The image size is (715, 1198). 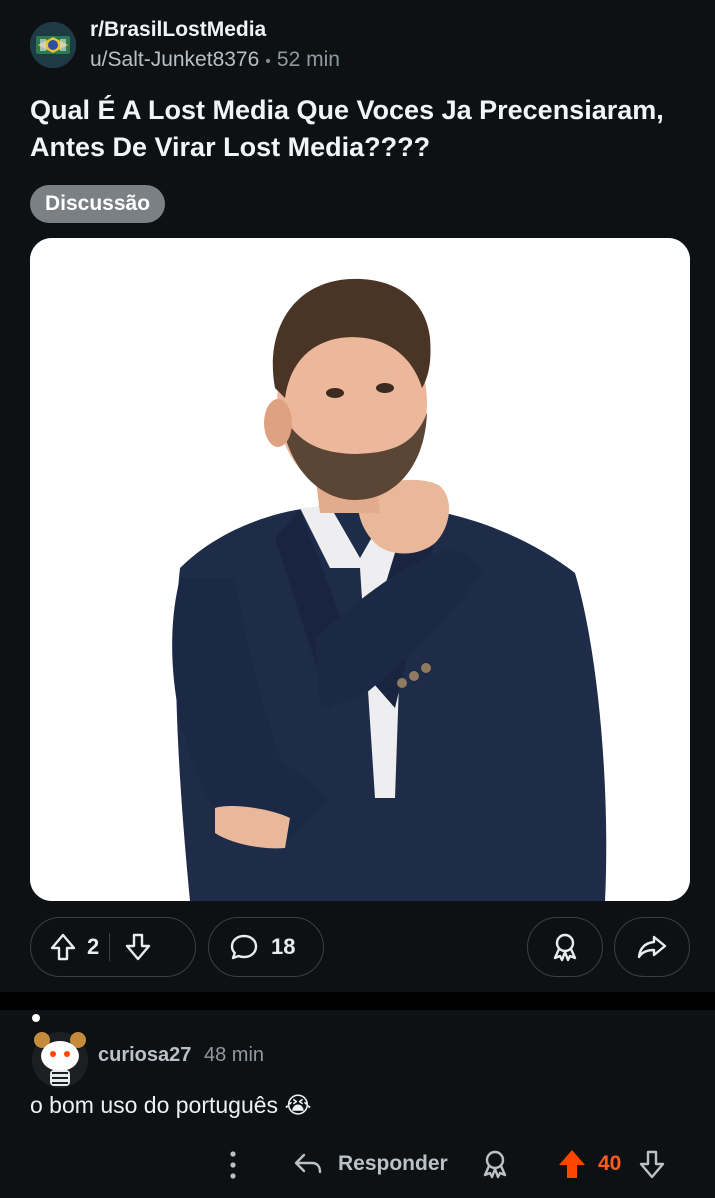 I want to click on comment-upvote-icon, so click(x=572, y=1164).